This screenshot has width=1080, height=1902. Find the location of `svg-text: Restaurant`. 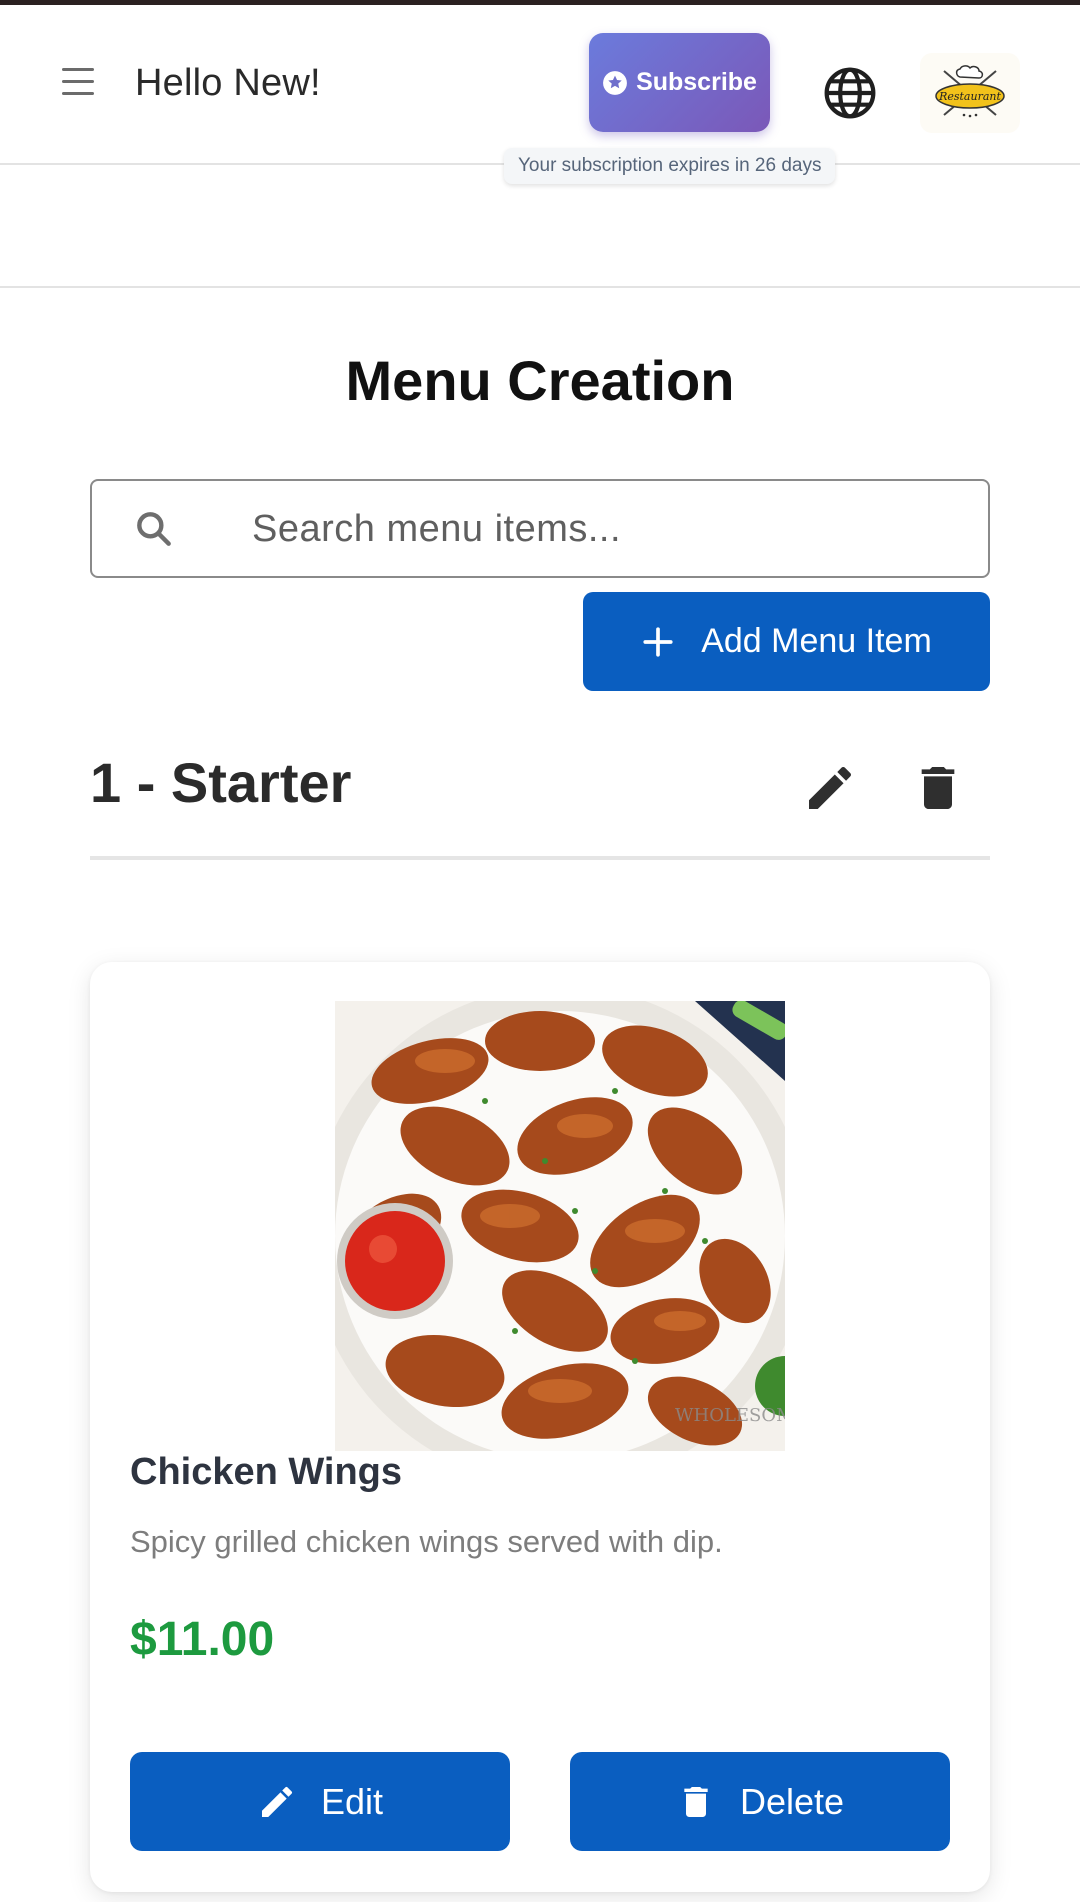

svg-text: Restaurant is located at coordinates (969, 96).